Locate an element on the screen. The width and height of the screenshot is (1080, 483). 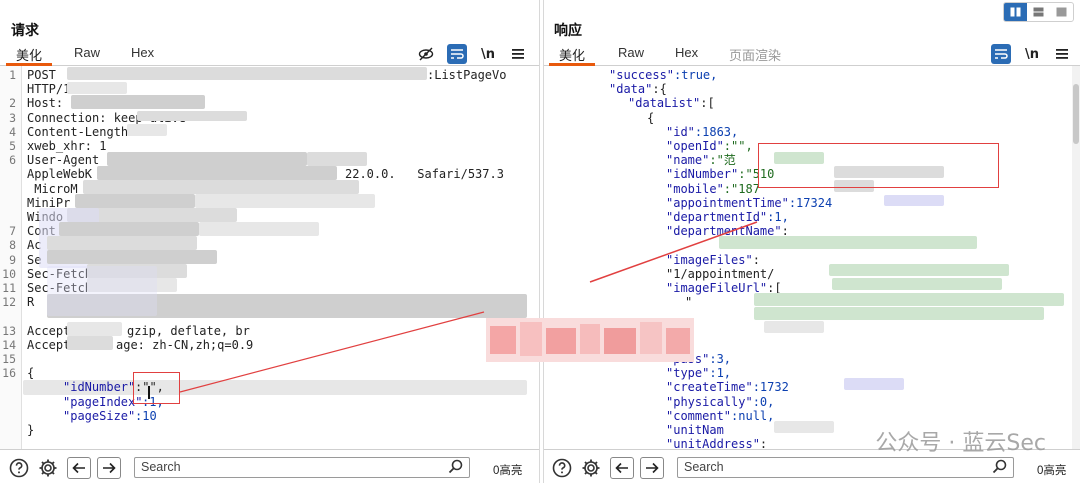
json-value: :1863, is located at coordinates (716, 131).